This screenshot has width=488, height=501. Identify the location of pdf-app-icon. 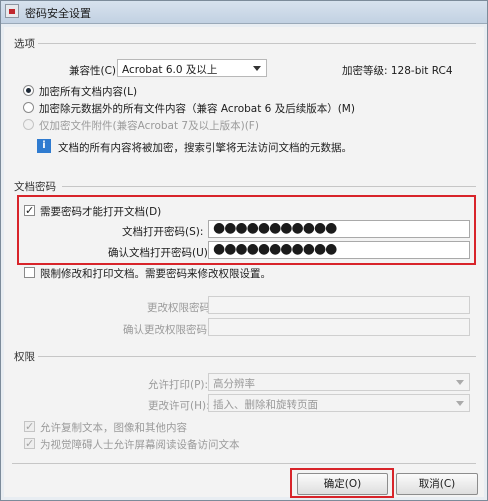
(12, 11).